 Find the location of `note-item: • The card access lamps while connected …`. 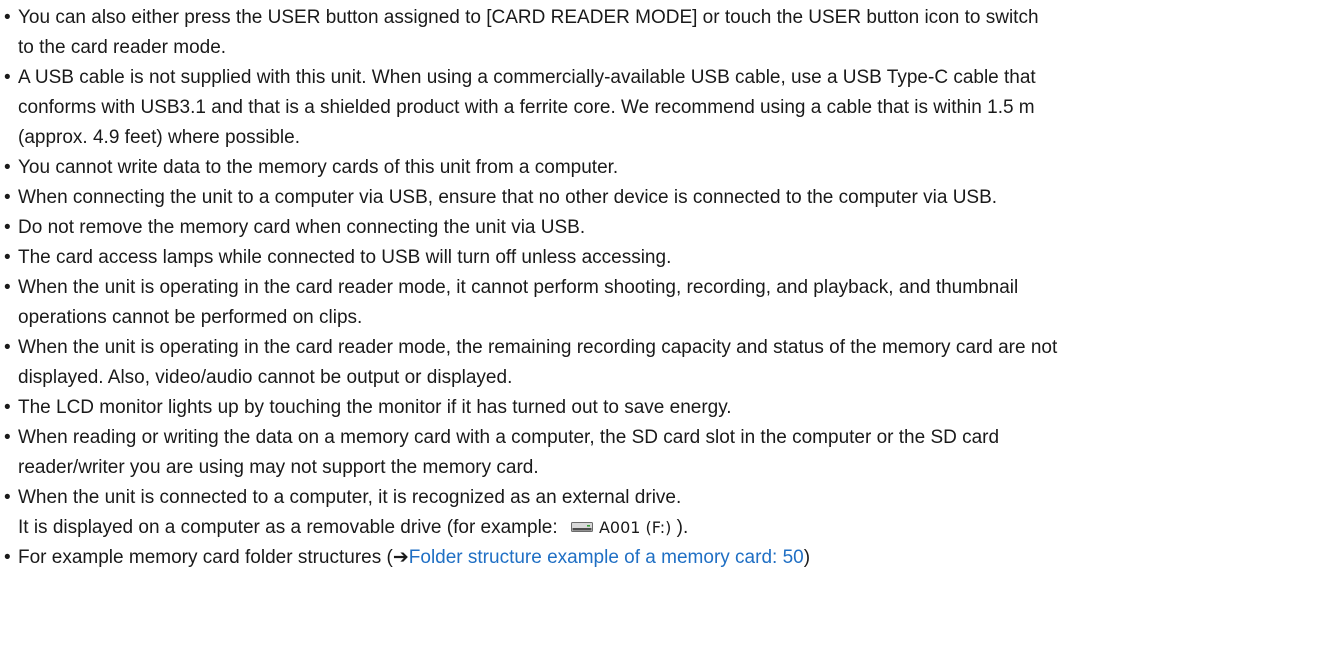

note-item: • The card access lamps while connected … is located at coordinates (660, 258).